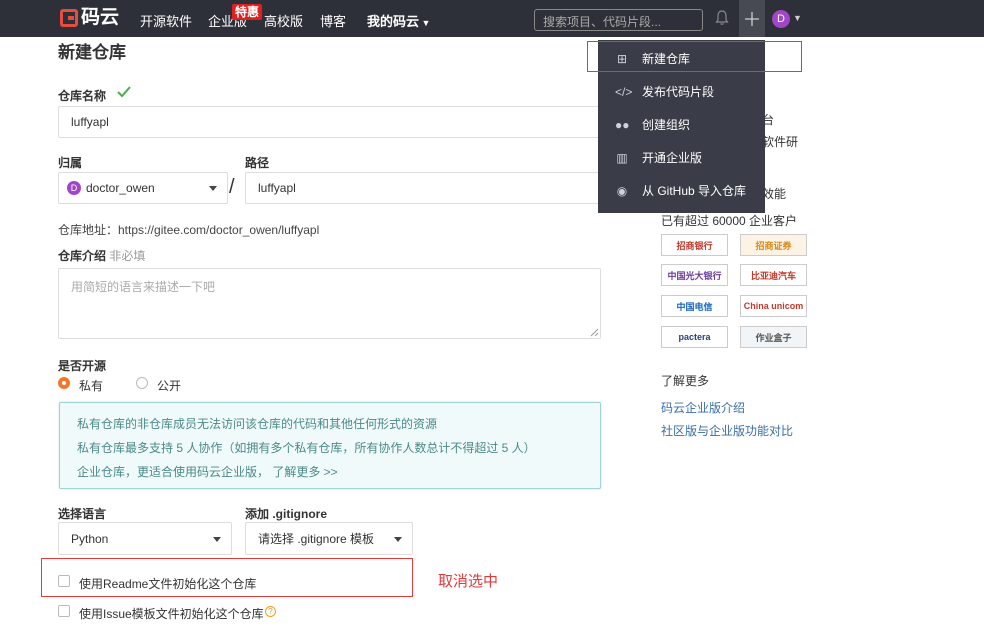  What do you see at coordinates (666, 125) in the screenshot?
I see `menu-item-label: 创建组织` at bounding box center [666, 125].